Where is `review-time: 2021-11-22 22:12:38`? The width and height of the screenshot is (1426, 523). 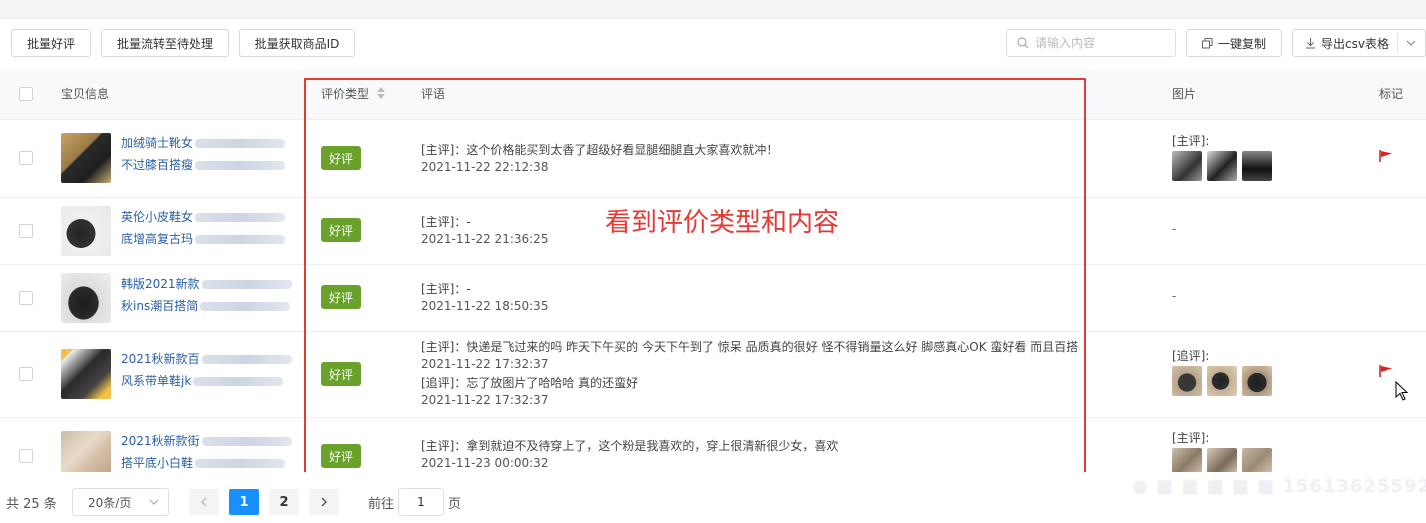
review-time: 2021-11-22 22:12:38 is located at coordinates (485, 167).